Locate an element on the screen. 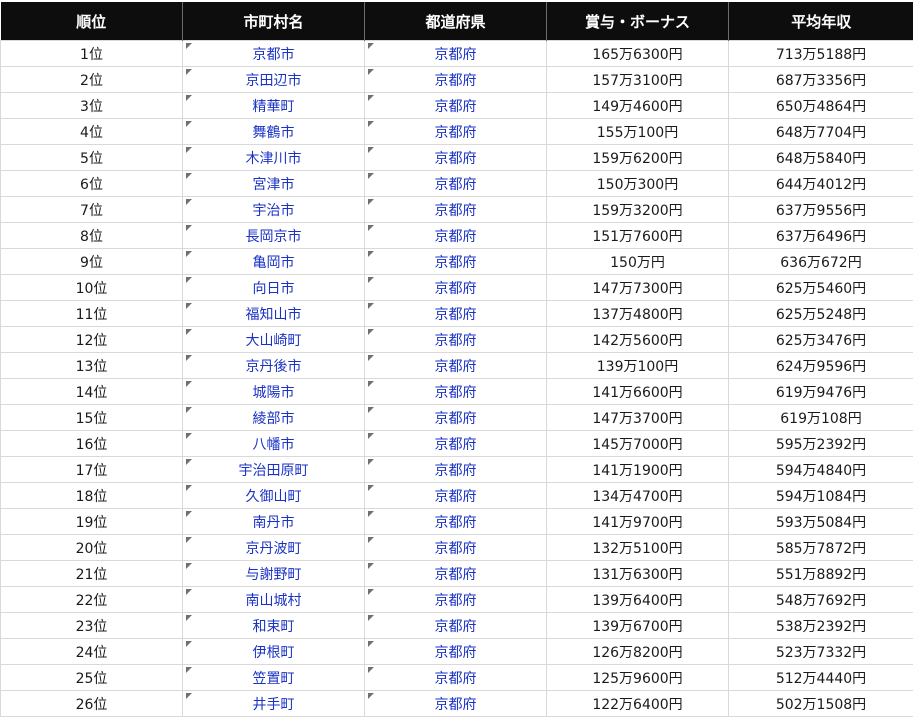 The height and width of the screenshot is (725, 913). rank-cell: 7位 is located at coordinates (91, 209).